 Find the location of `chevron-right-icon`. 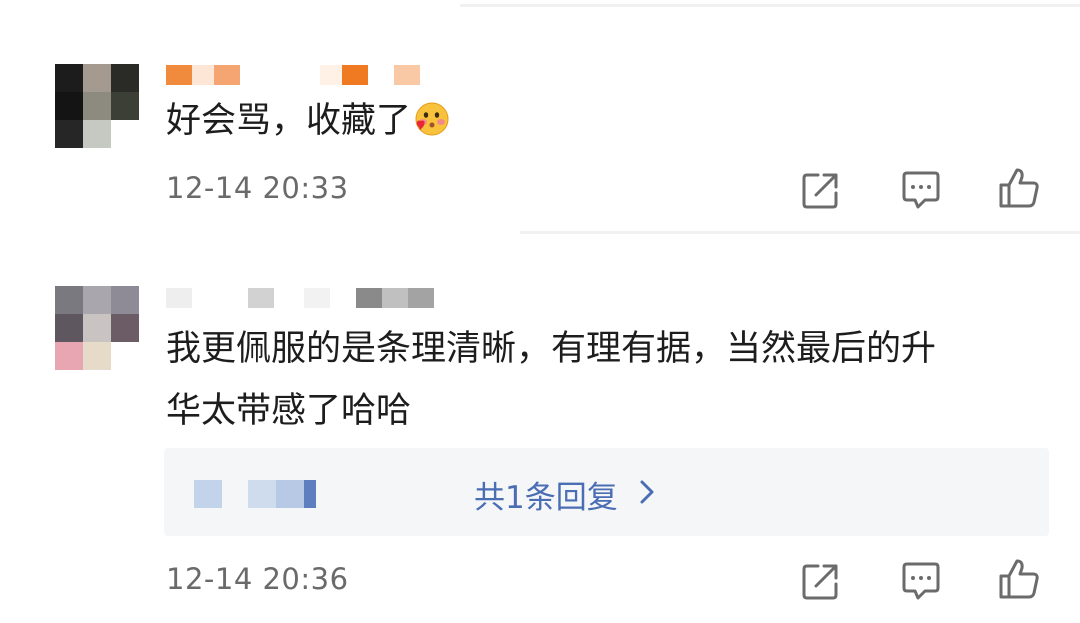

chevron-right-icon is located at coordinates (647, 492).